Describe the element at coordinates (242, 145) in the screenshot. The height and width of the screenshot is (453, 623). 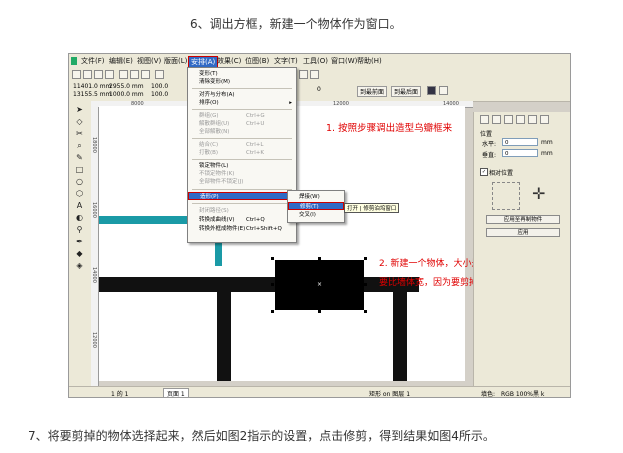
I see `menu-item-combine: 结合(C) Ctrl+L` at that location.